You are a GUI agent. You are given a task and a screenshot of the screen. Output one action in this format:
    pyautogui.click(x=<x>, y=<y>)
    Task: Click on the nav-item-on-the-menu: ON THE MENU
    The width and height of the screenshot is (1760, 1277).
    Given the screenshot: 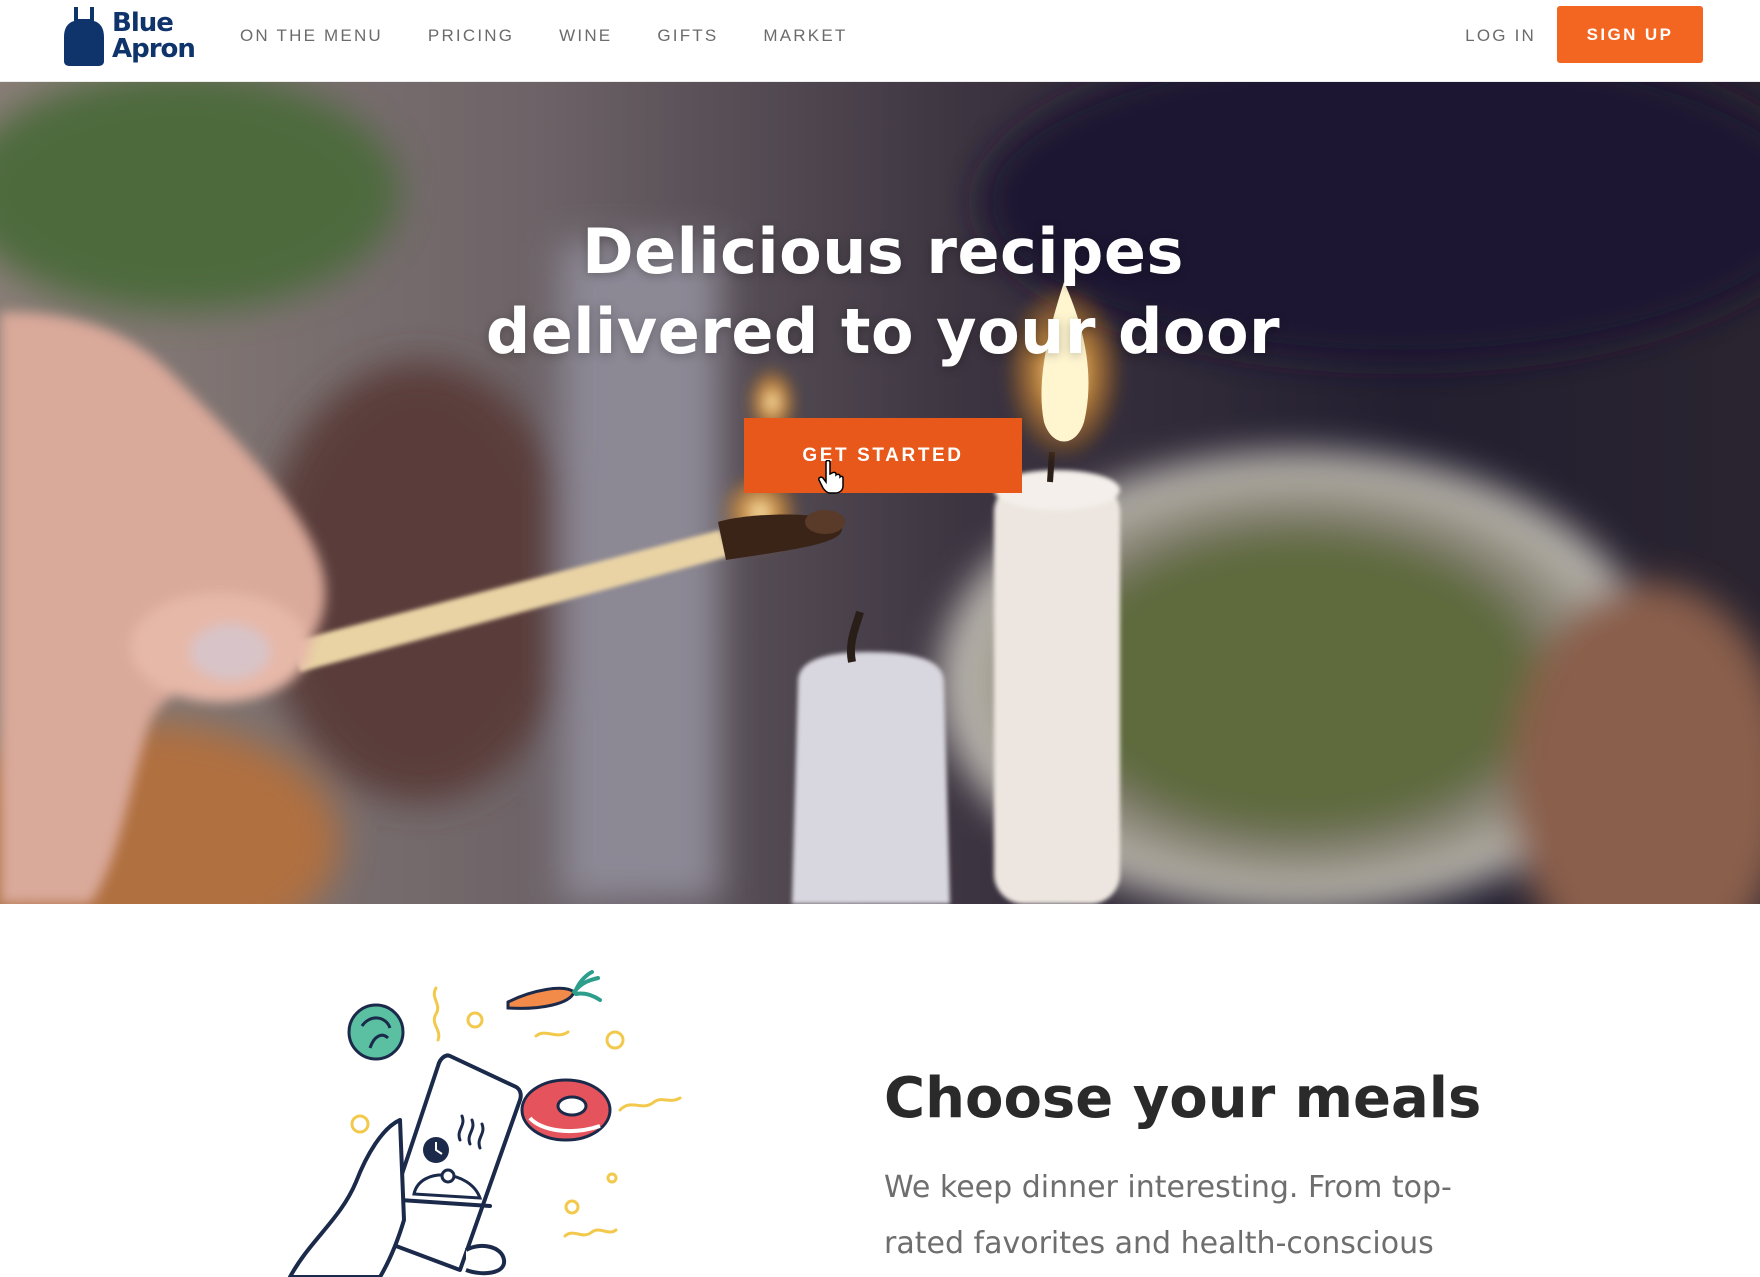 What is the action you would take?
    pyautogui.click(x=311, y=36)
    